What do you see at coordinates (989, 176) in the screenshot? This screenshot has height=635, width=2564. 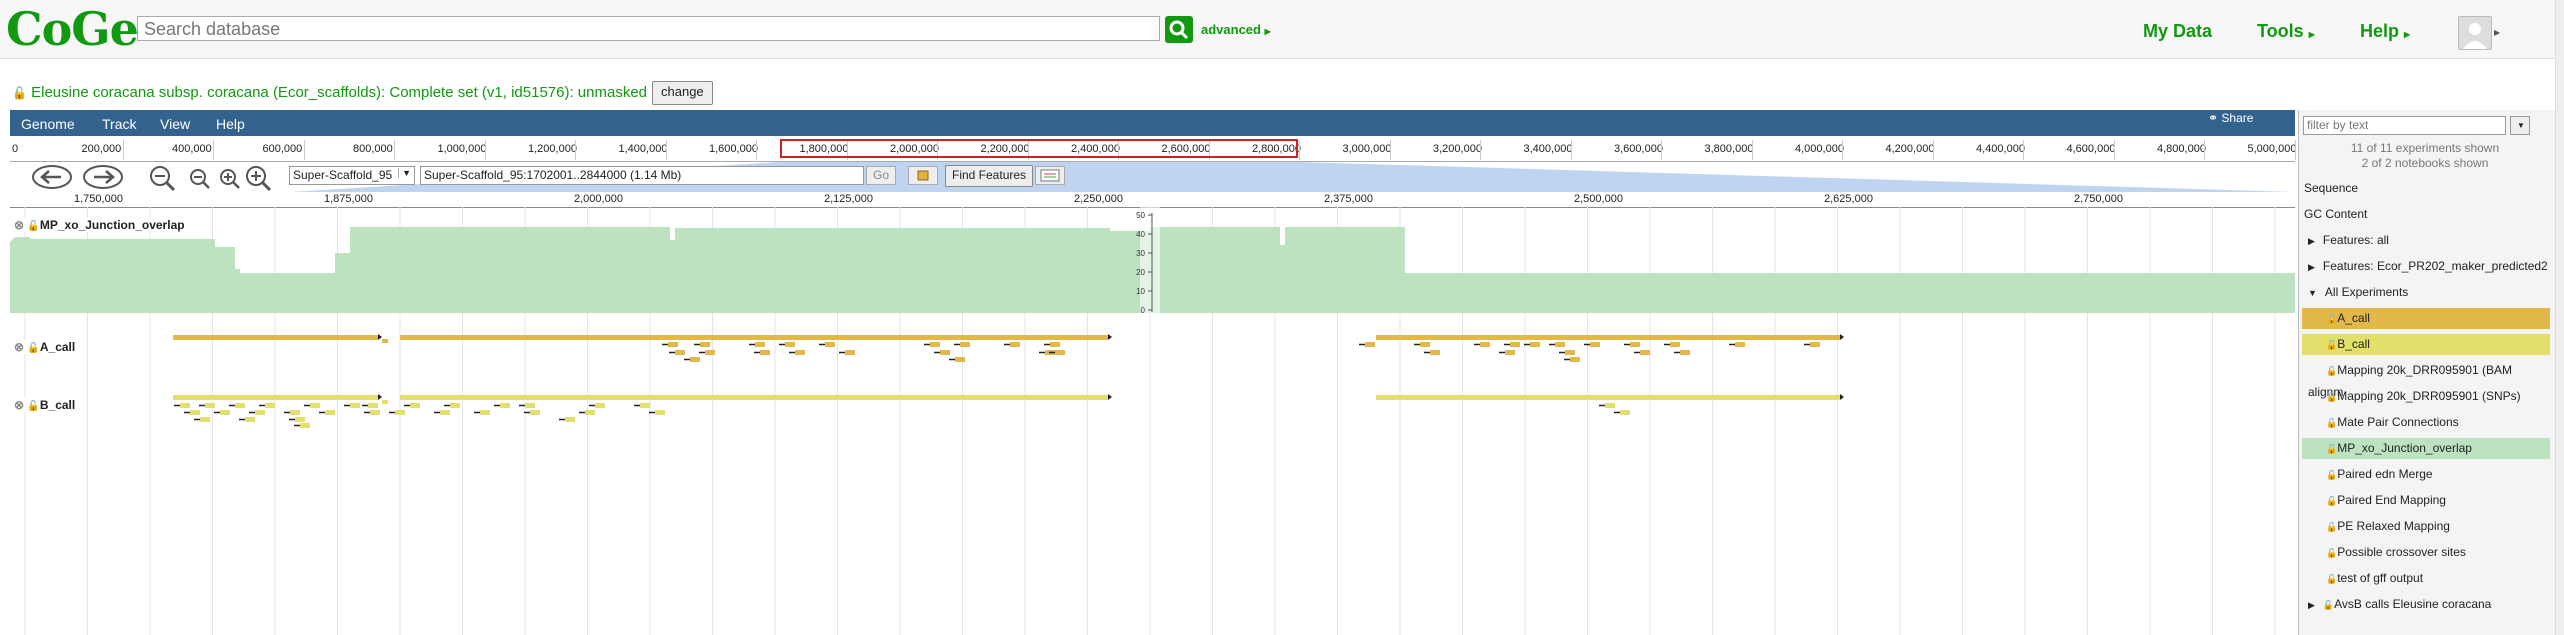 I see `find-features-button: Find Features` at bounding box center [989, 176].